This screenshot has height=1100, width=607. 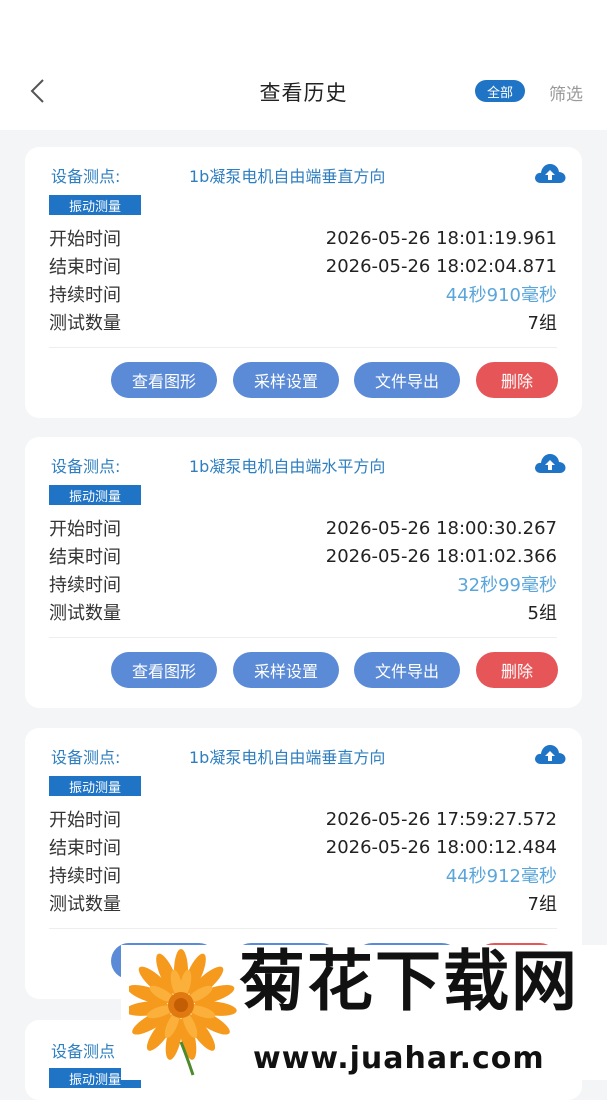 What do you see at coordinates (303, 294) in the screenshot?
I see `duration-row: 持续时间 44秒910毫秒` at bounding box center [303, 294].